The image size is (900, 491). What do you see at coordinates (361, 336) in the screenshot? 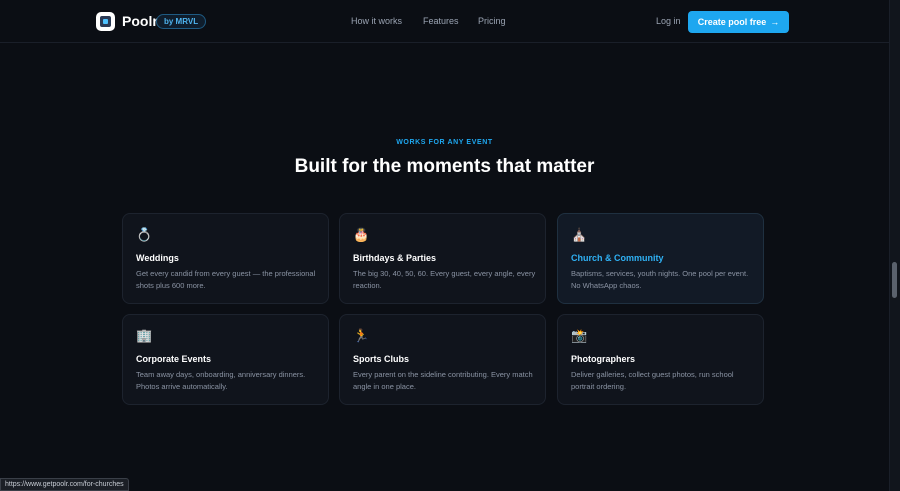
I see `runner-icon: 🏃` at bounding box center [361, 336].